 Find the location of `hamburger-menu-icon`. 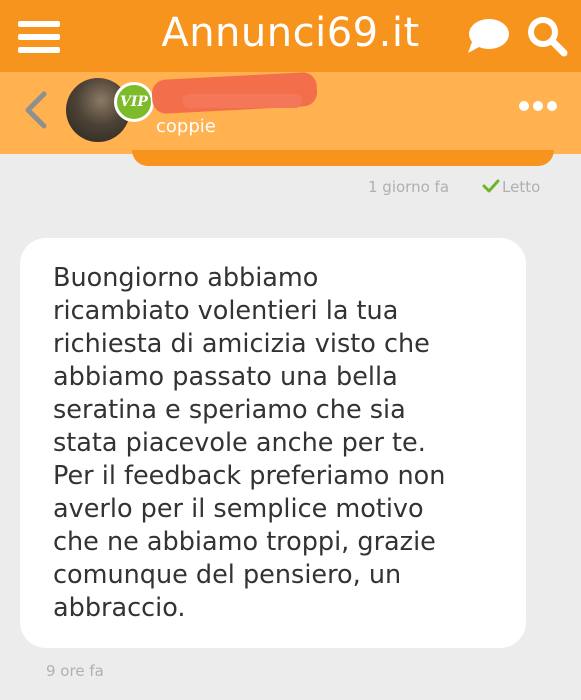

hamburger-menu-icon is located at coordinates (39, 37).